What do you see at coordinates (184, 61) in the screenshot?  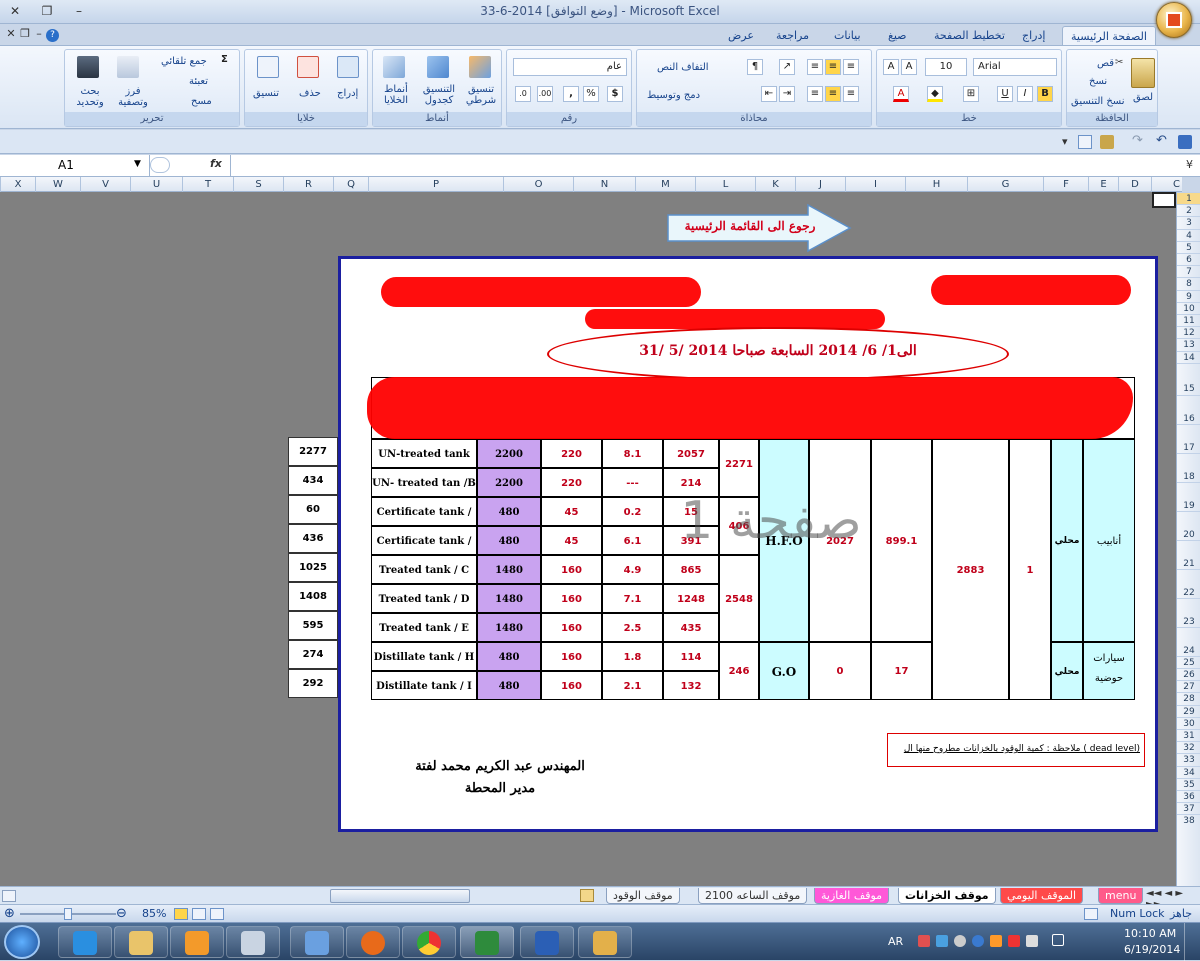 I see `autosum-button: جمع تلقائي` at bounding box center [184, 61].